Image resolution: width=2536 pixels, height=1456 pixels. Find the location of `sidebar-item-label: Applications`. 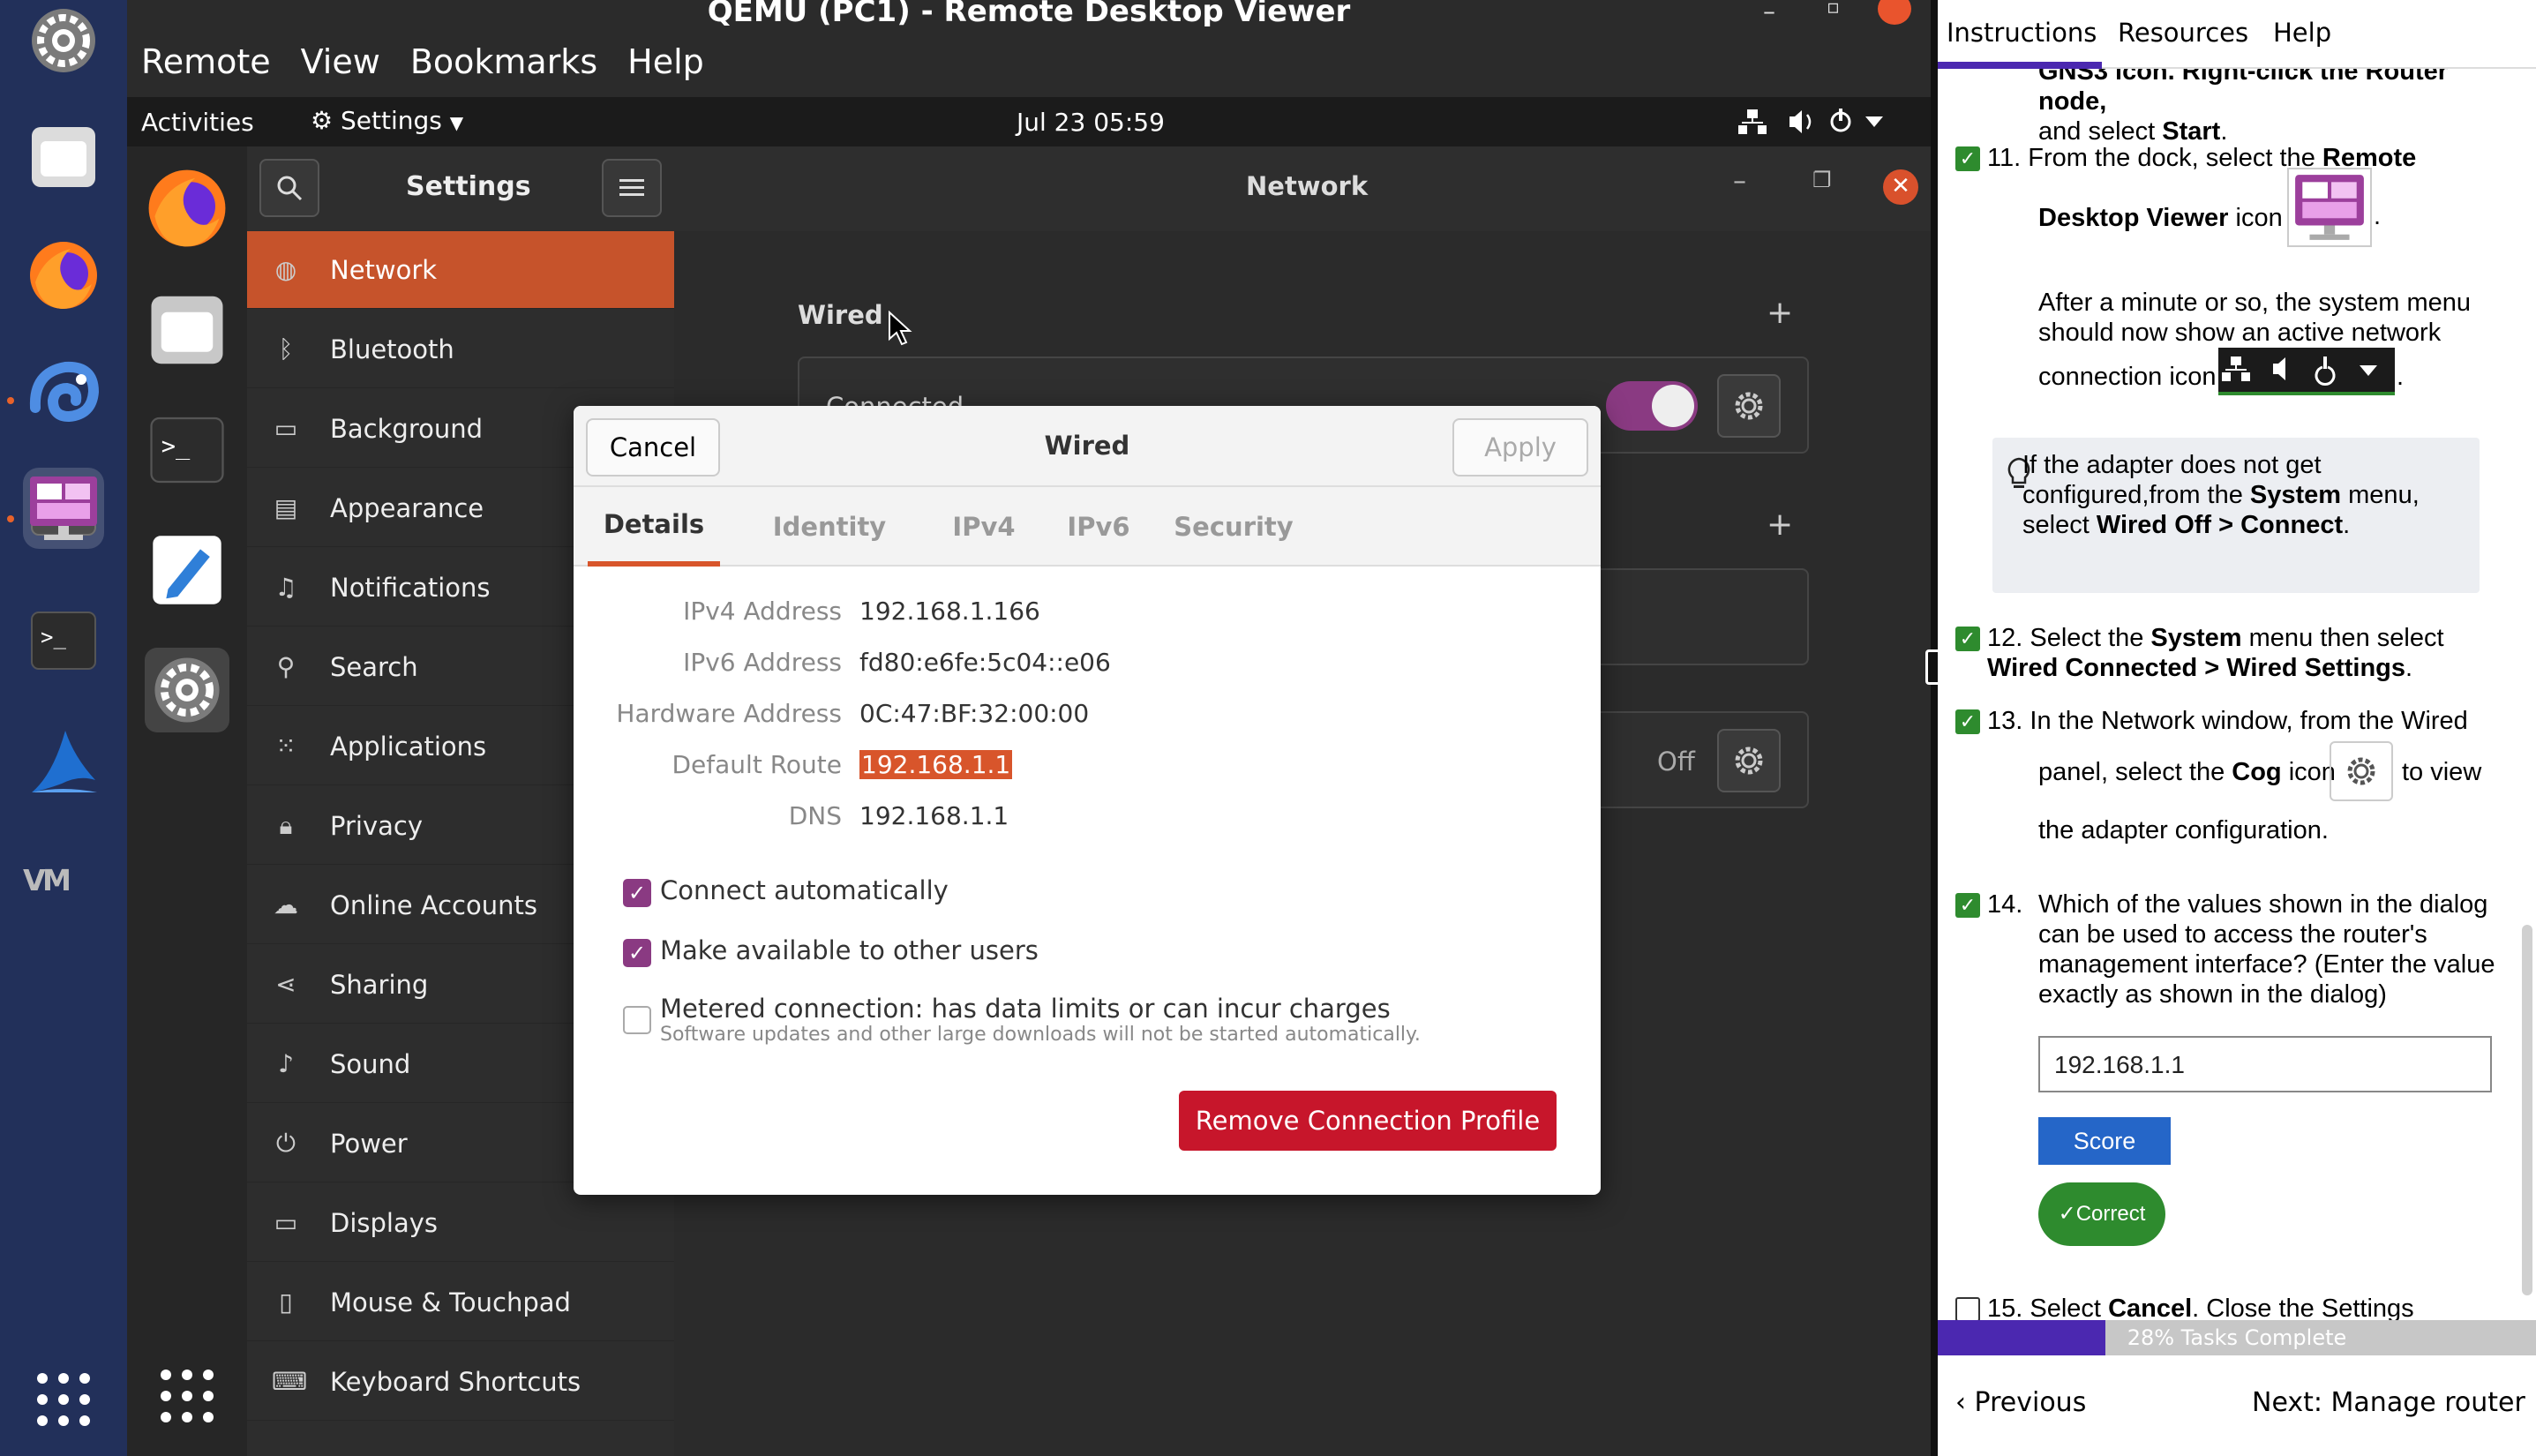

sidebar-item-label: Applications is located at coordinates (408, 746).